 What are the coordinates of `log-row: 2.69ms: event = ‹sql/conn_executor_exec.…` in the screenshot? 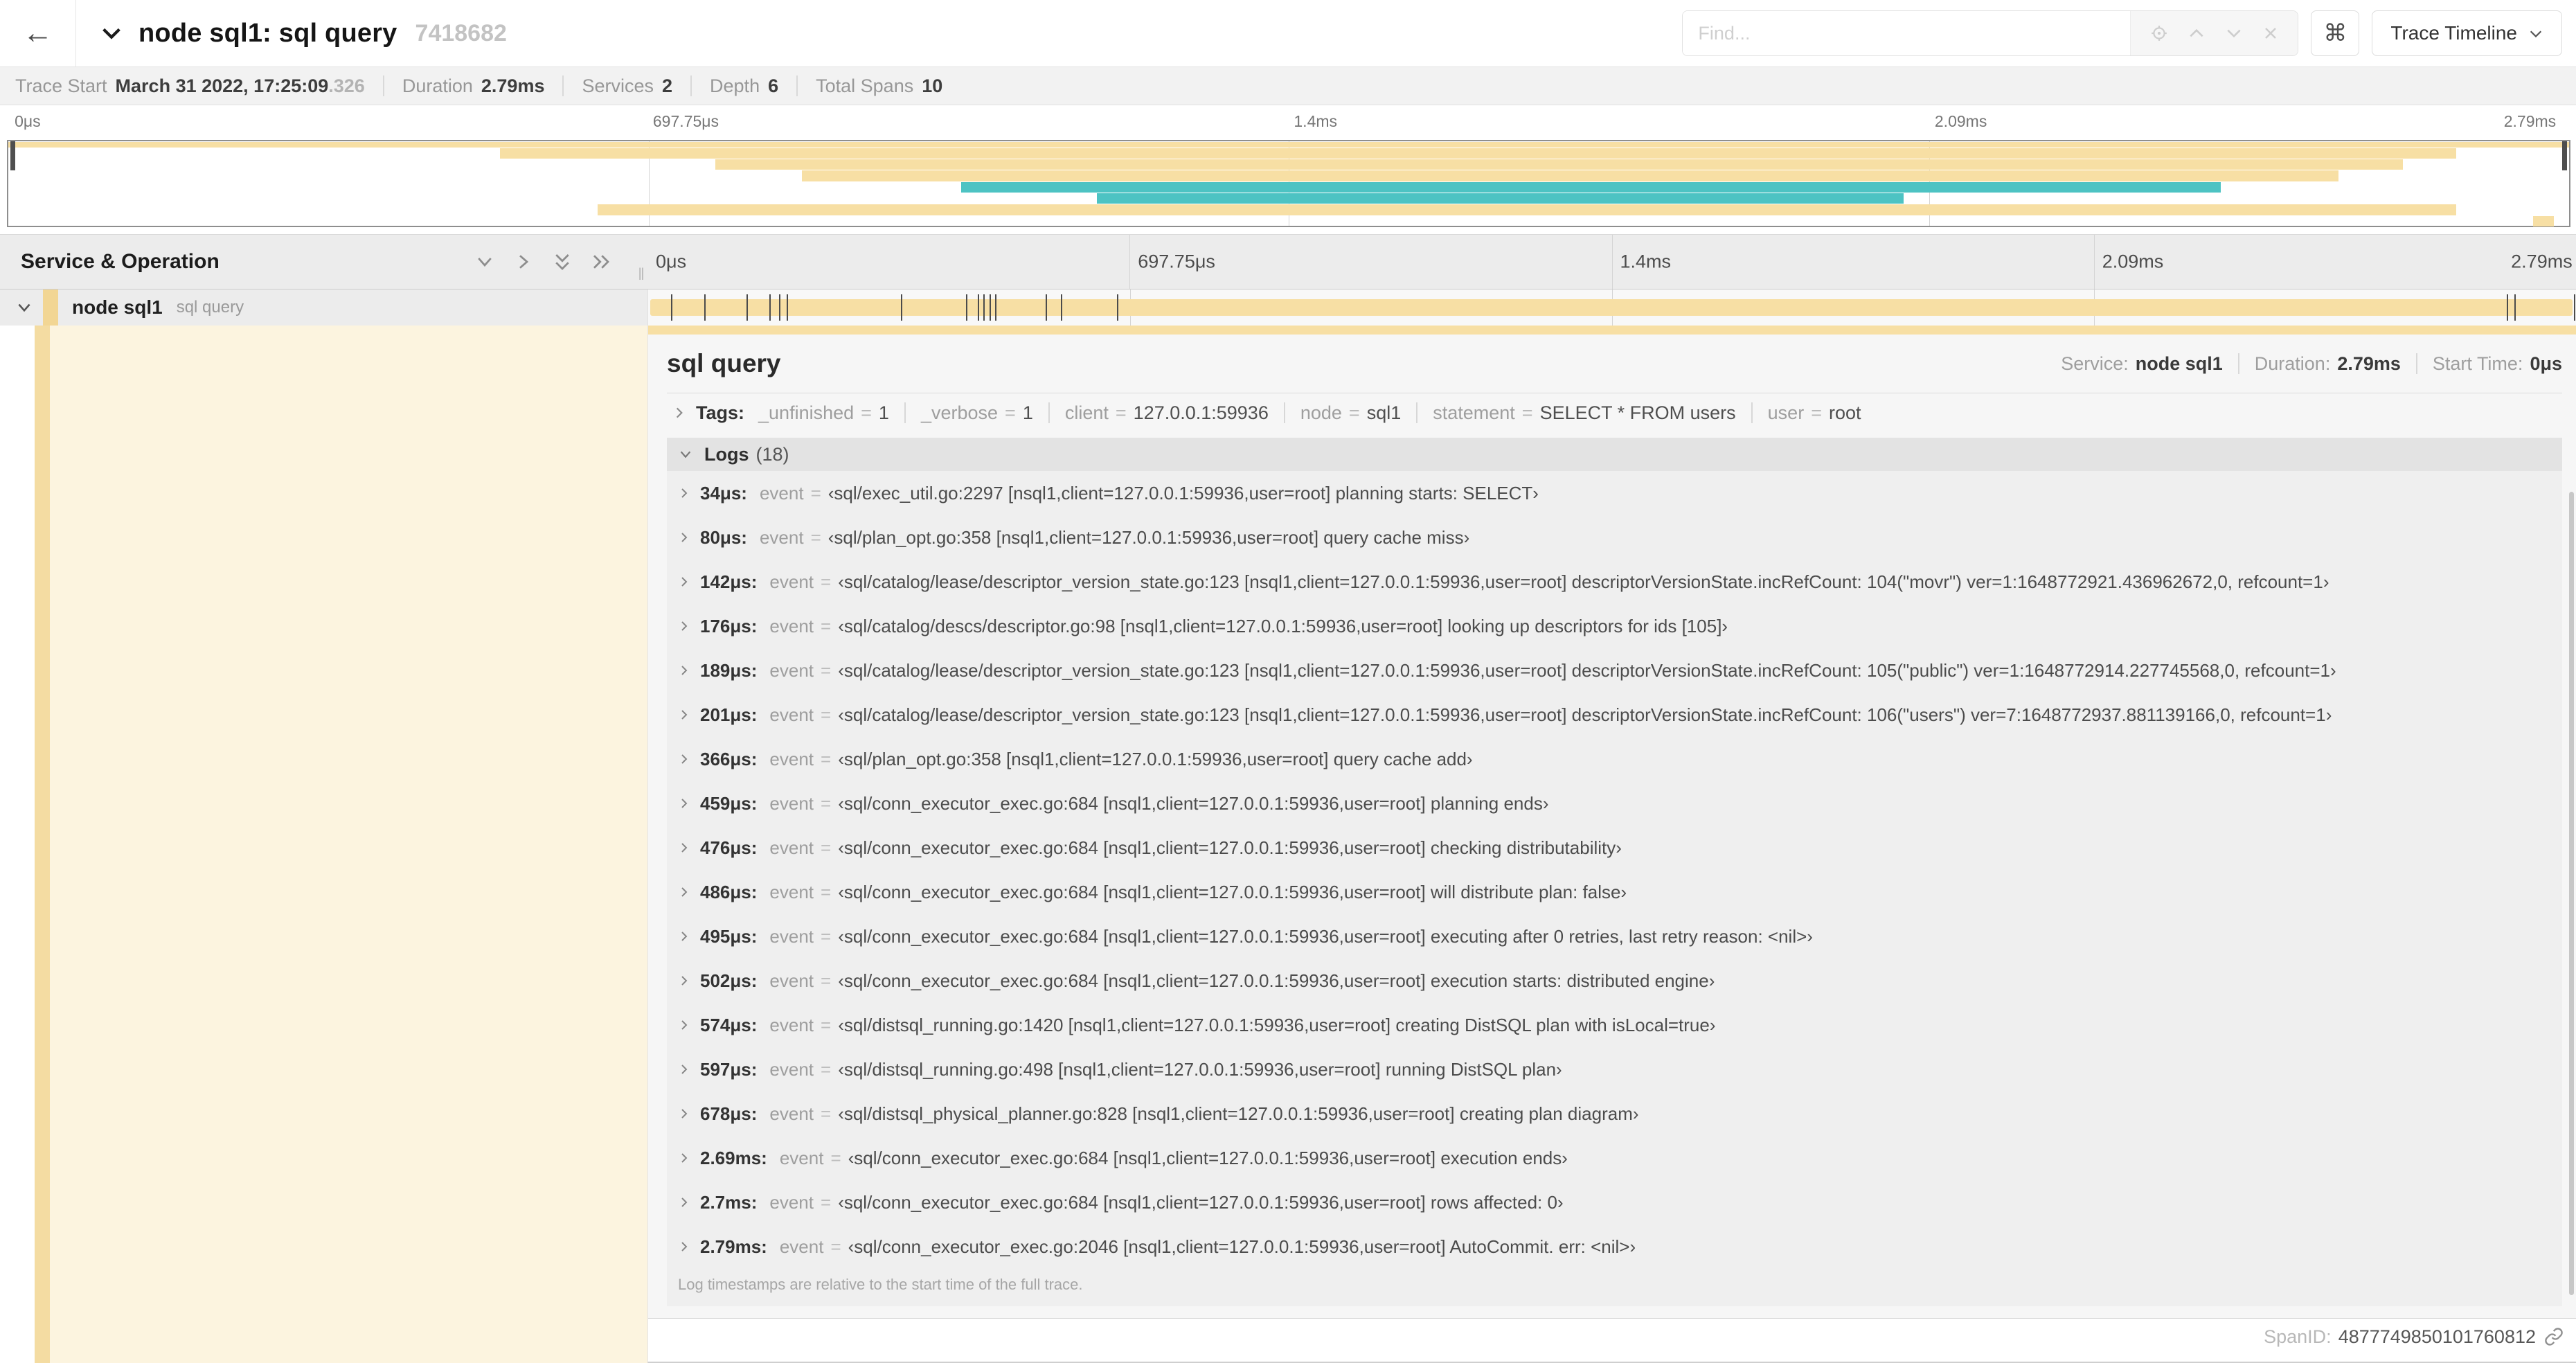 It's located at (1615, 1158).